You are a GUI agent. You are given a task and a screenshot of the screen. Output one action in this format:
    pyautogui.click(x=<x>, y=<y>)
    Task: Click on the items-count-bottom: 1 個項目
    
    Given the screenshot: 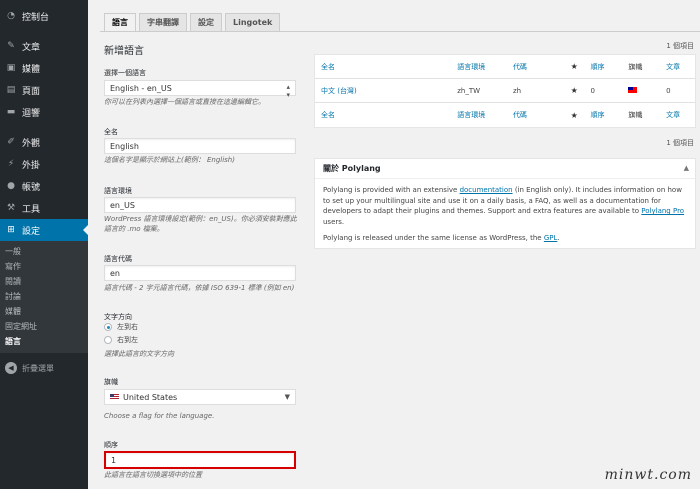 What is the action you would take?
    pyautogui.click(x=680, y=143)
    